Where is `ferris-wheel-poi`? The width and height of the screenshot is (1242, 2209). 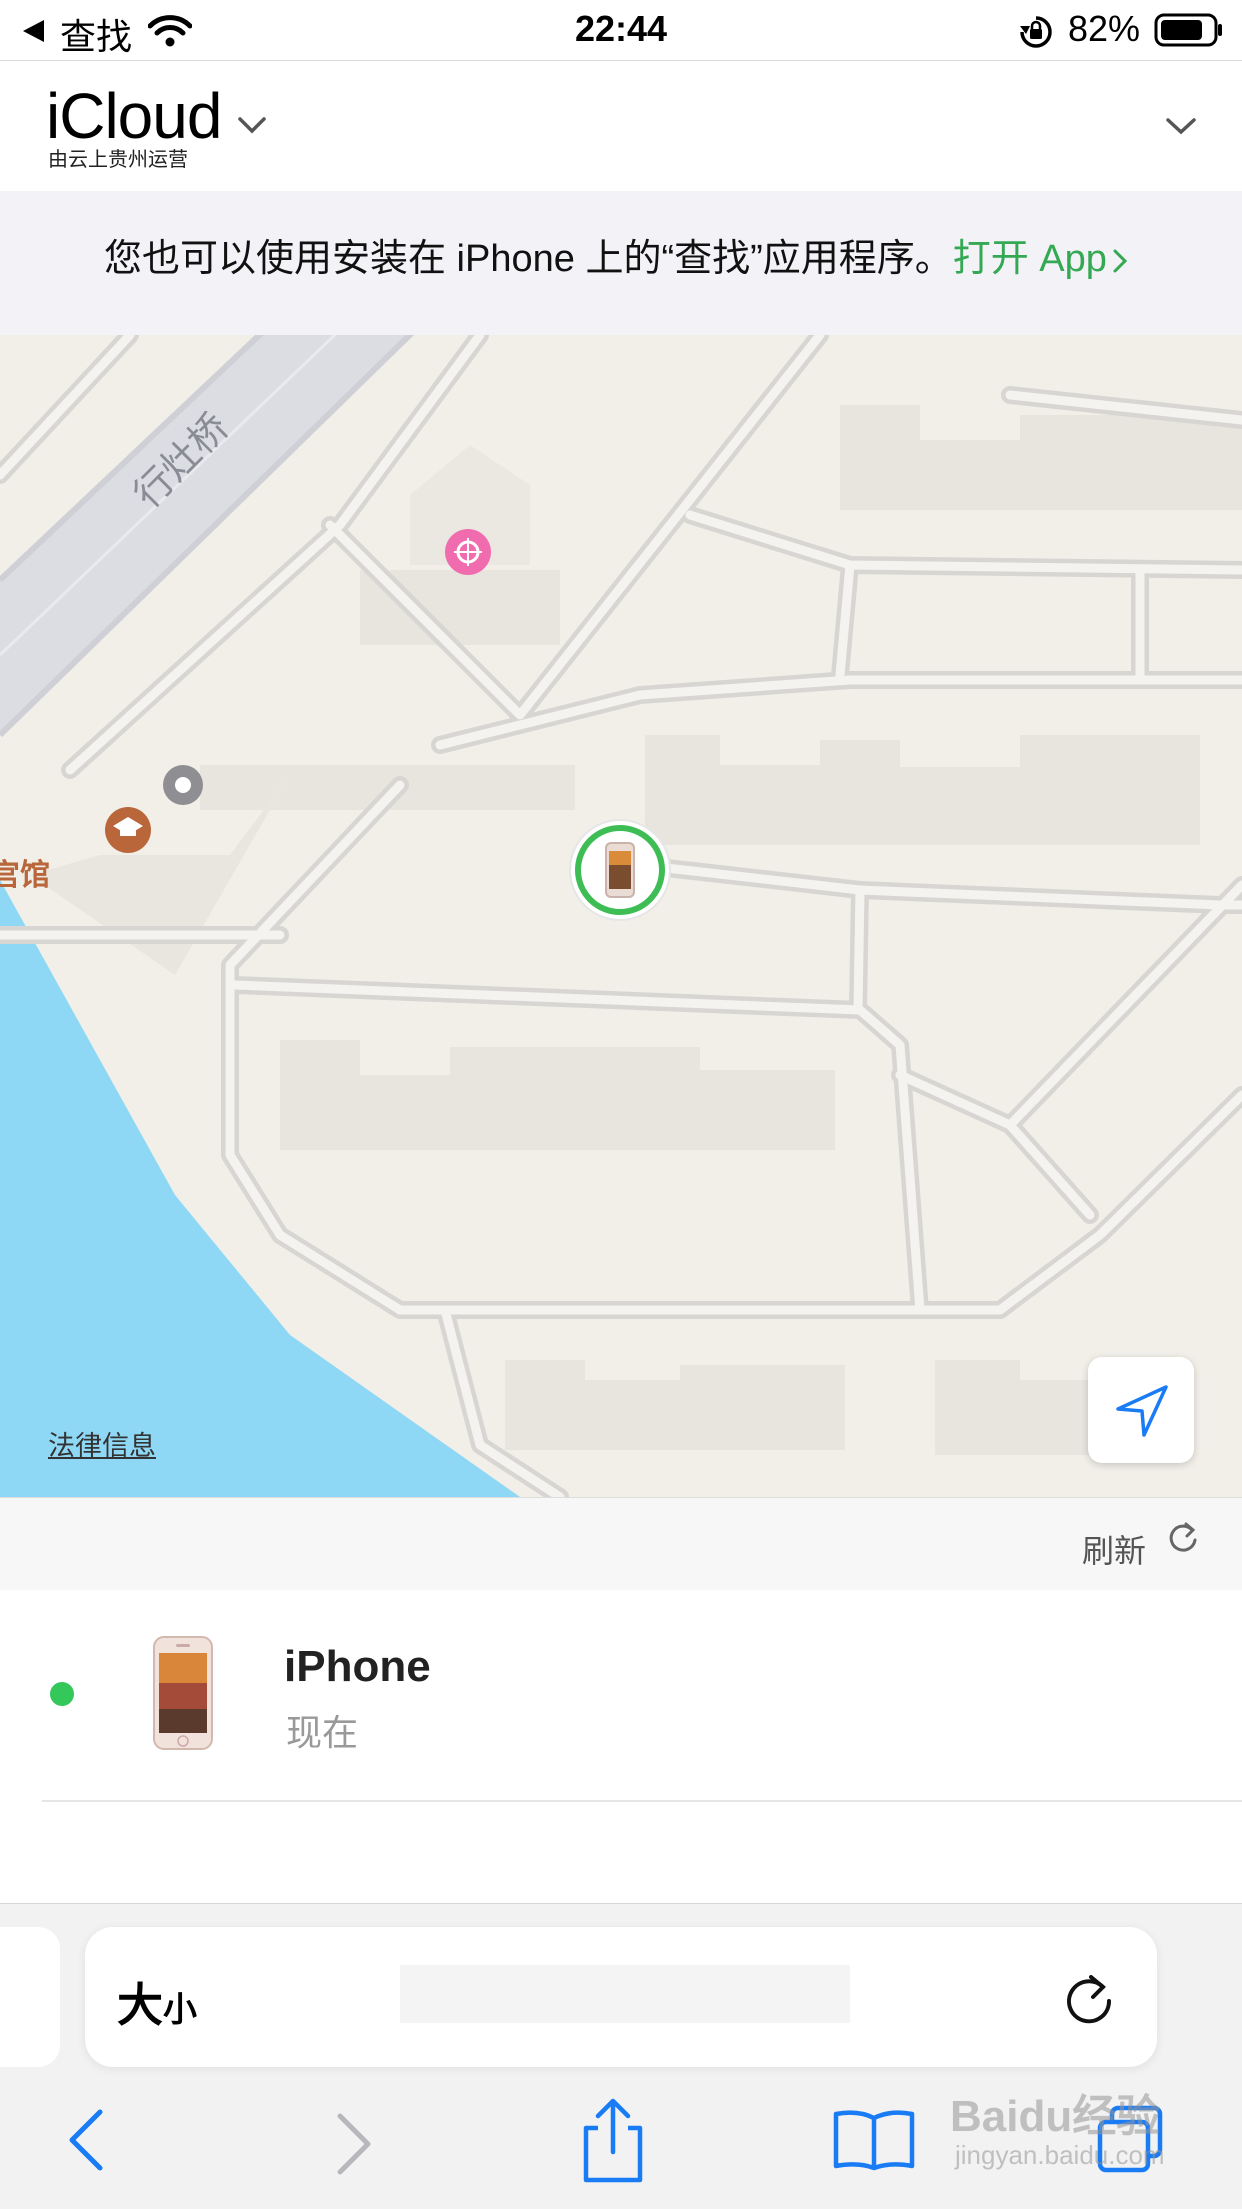
ferris-wheel-poi is located at coordinates (468, 552).